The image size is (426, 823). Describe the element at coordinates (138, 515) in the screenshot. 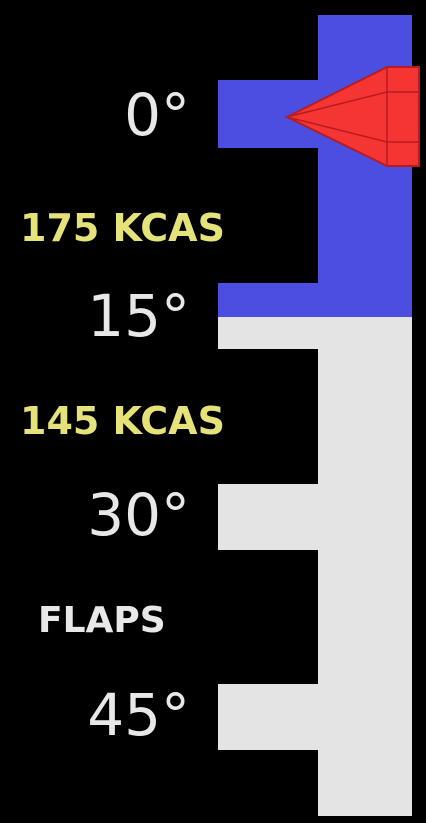

I see `detent-label-30: 30°` at that location.